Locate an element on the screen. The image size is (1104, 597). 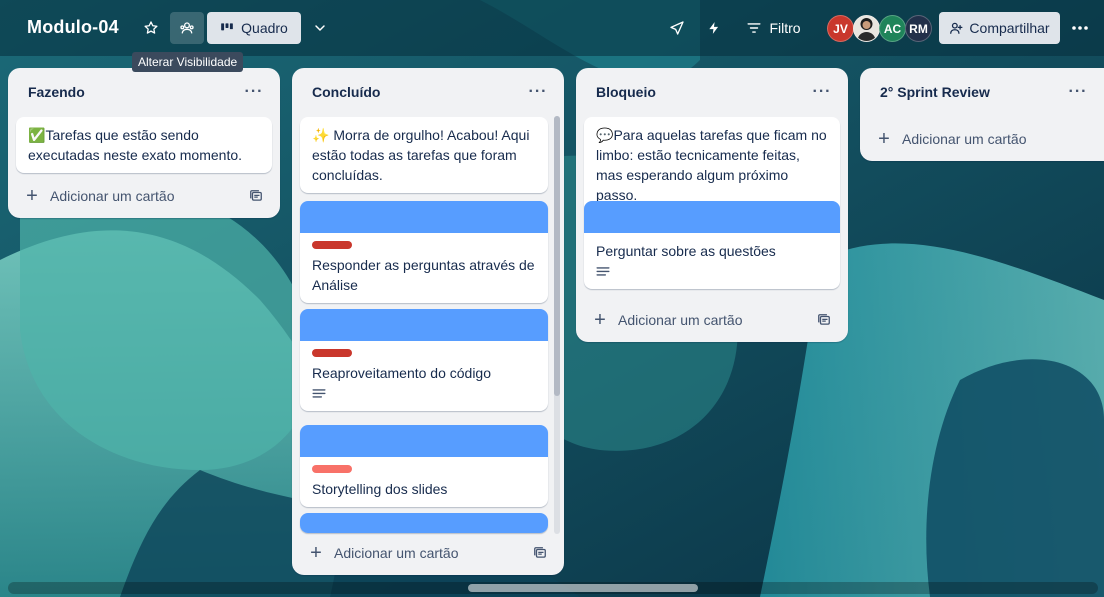
rocket-icon is located at coordinates (677, 28).